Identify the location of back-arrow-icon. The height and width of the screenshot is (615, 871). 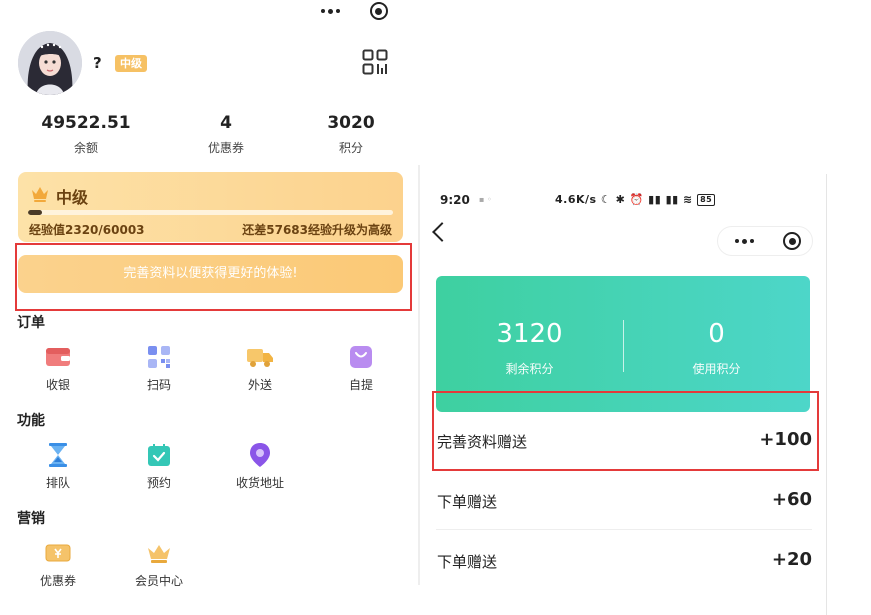
(442, 232).